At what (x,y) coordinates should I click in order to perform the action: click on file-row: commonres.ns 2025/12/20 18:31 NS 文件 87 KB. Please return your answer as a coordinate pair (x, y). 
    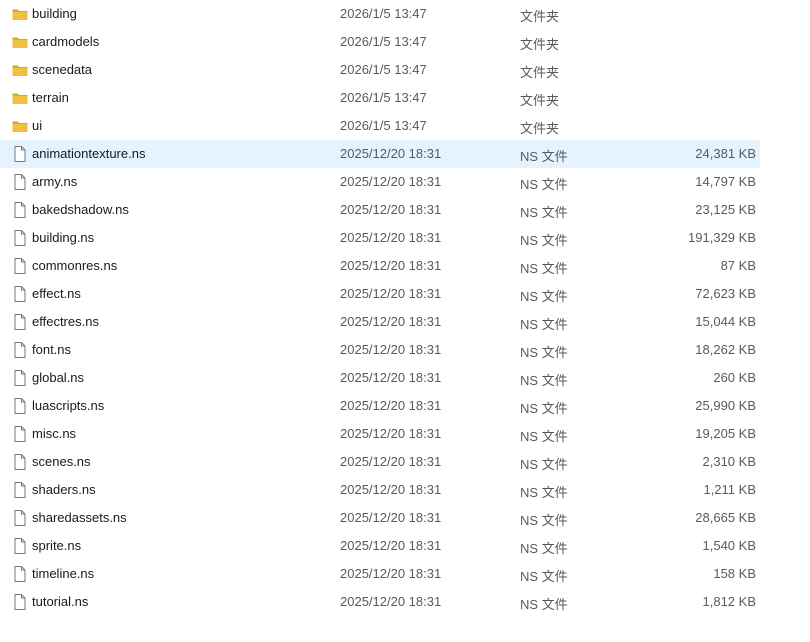
    Looking at the image, I should click on (380, 266).